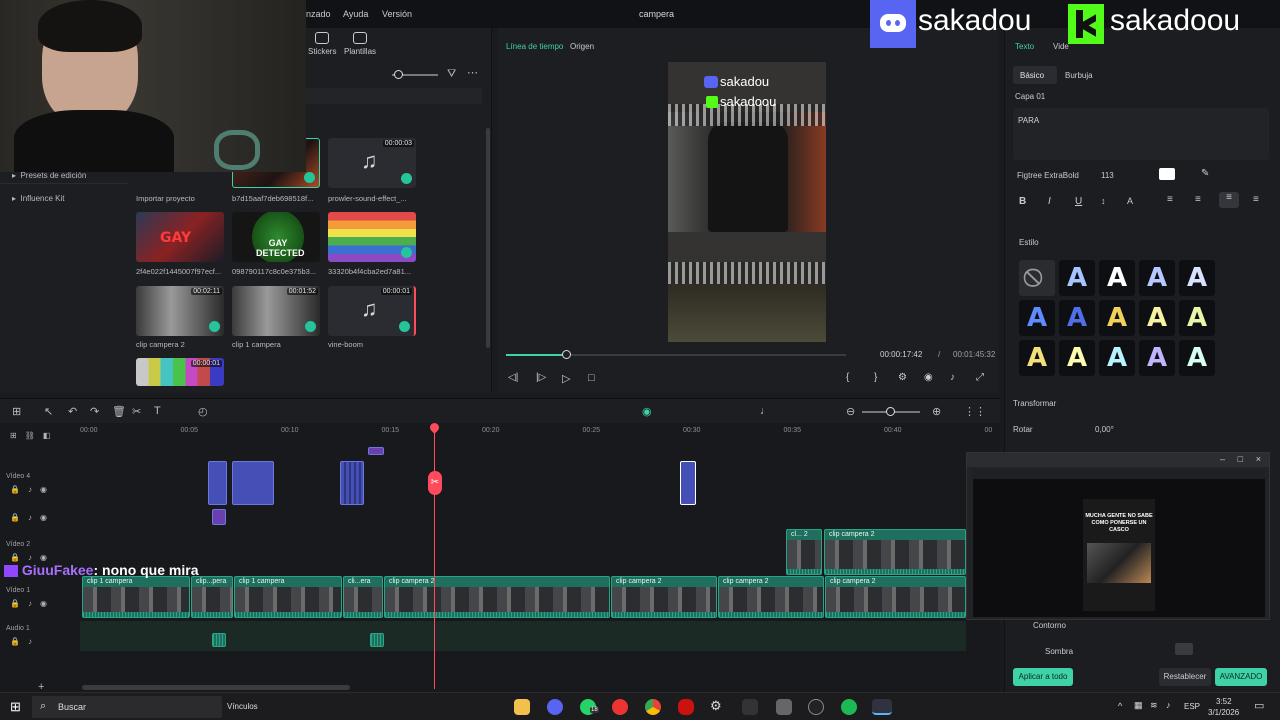 The image size is (1280, 720). I want to click on subtab-basic: Básico, so click(1035, 75).